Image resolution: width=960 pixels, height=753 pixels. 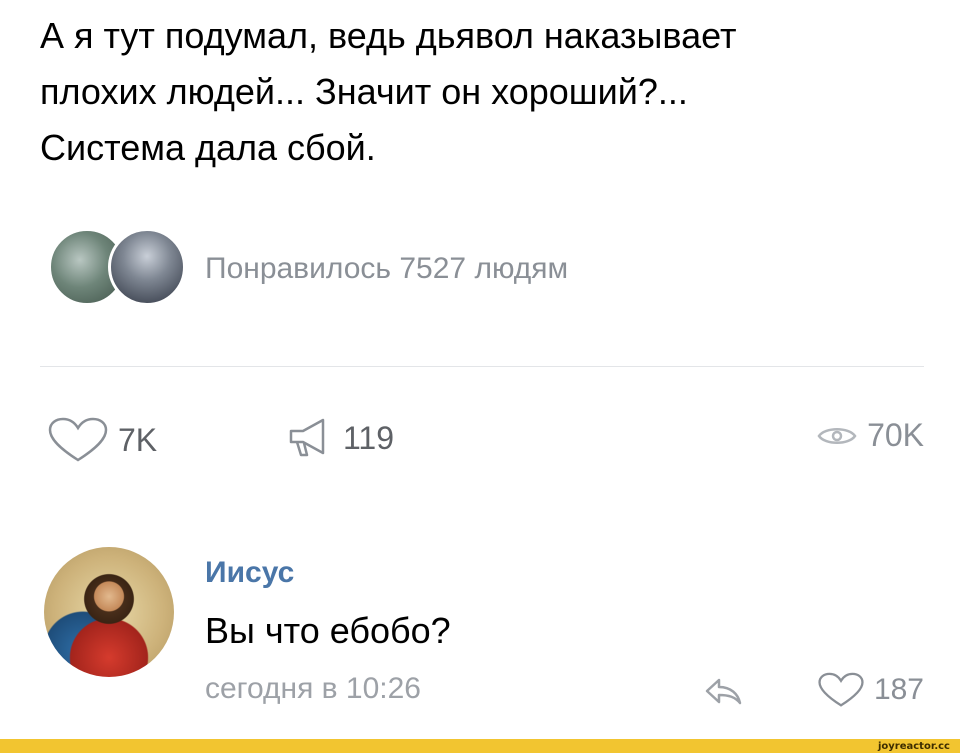 I want to click on views: 70K, so click(x=870, y=435).